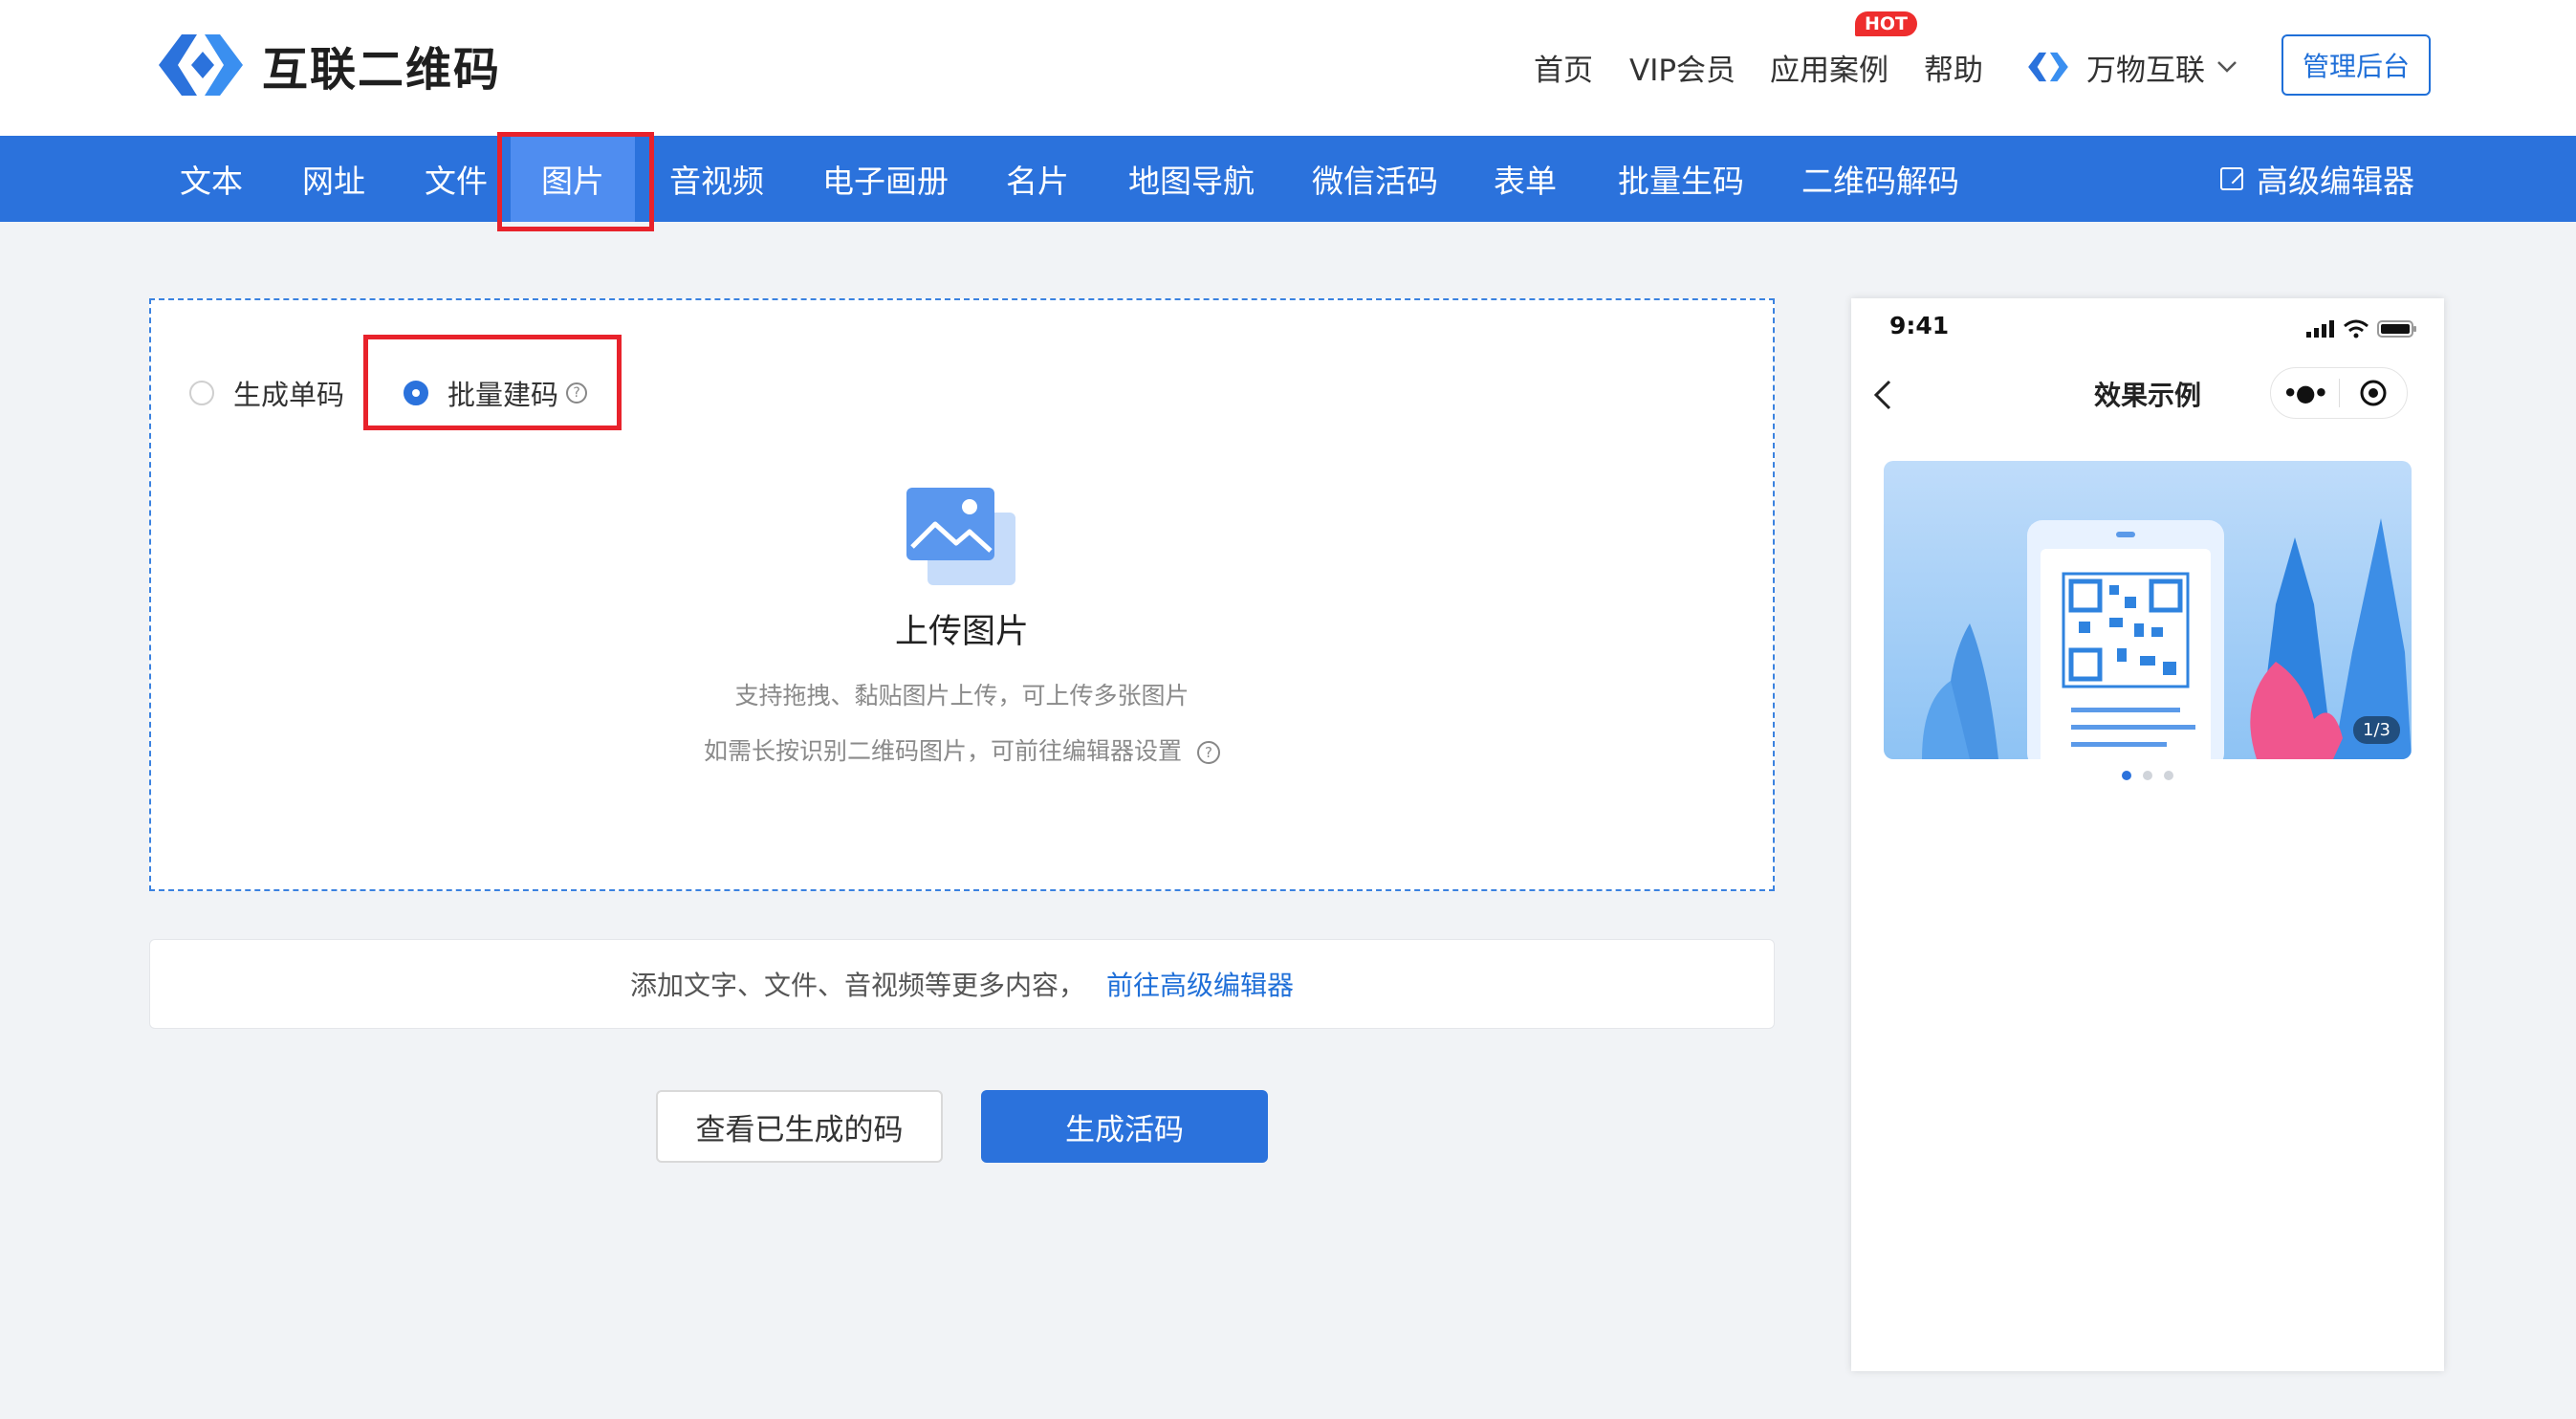 The height and width of the screenshot is (1419, 2576). What do you see at coordinates (2231, 178) in the screenshot?
I see `edit-icon` at bounding box center [2231, 178].